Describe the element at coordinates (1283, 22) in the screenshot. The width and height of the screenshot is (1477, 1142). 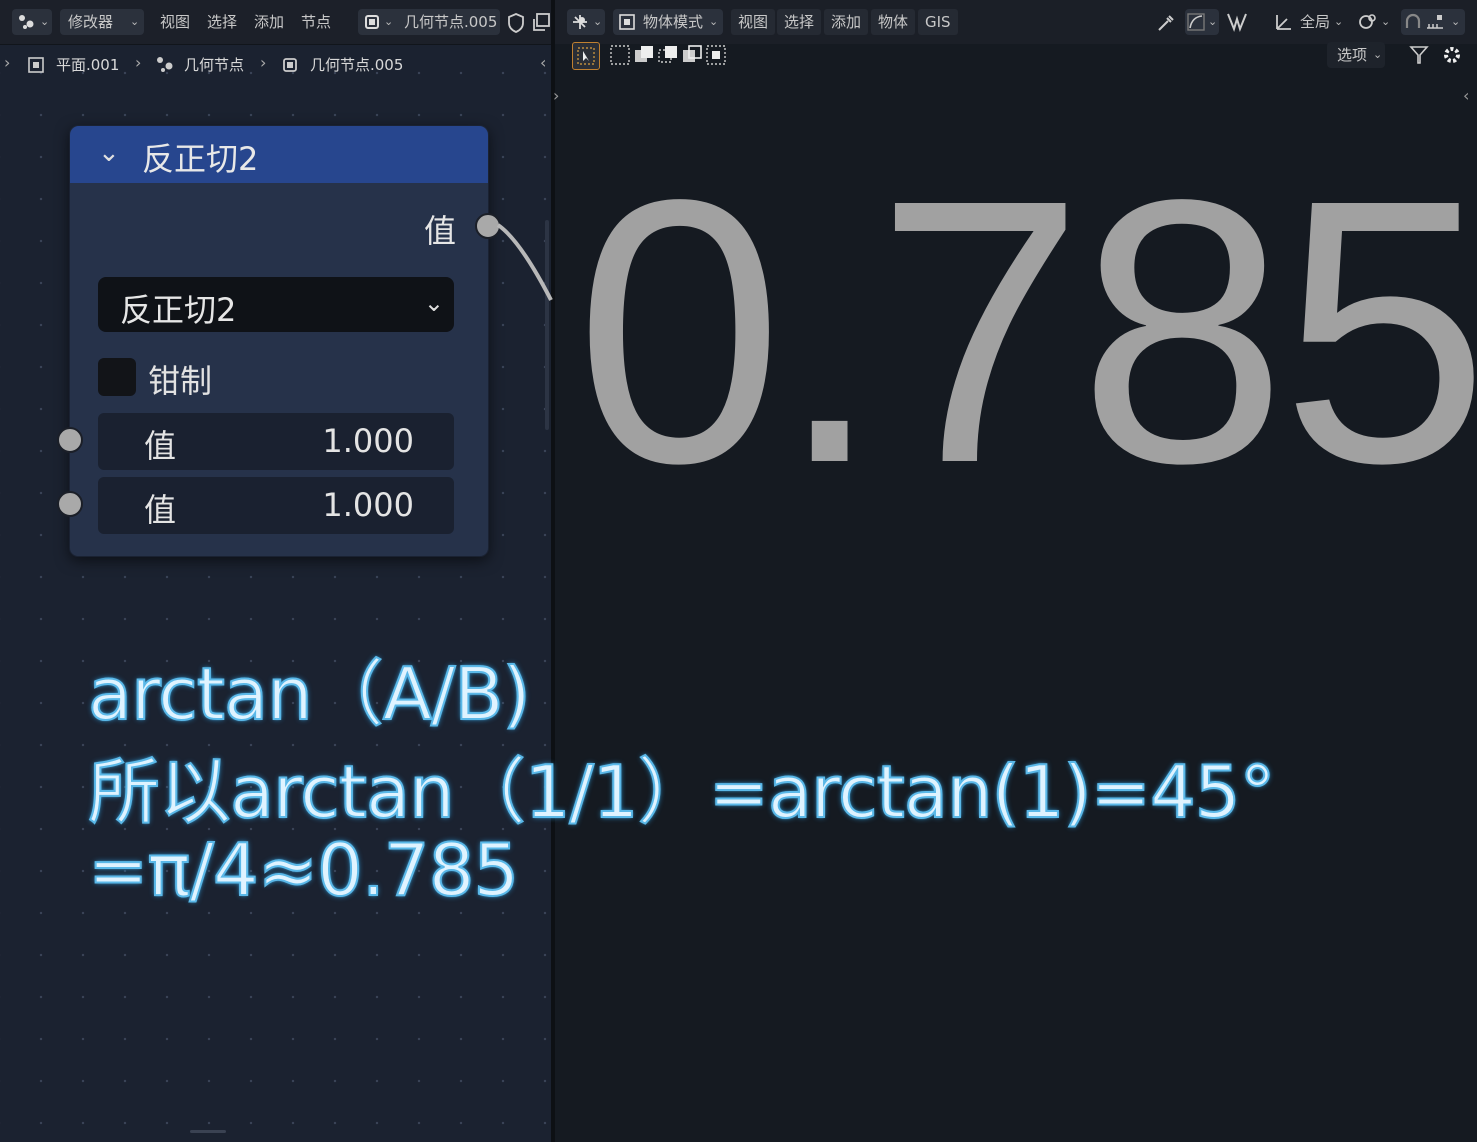
I see `transform-orientation-icon` at that location.